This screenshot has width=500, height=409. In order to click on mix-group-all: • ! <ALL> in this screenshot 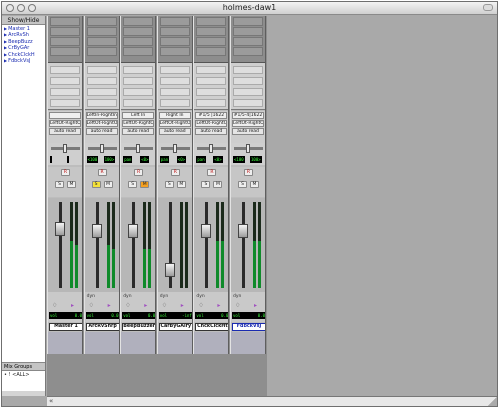, I will do `click(23, 381)`.